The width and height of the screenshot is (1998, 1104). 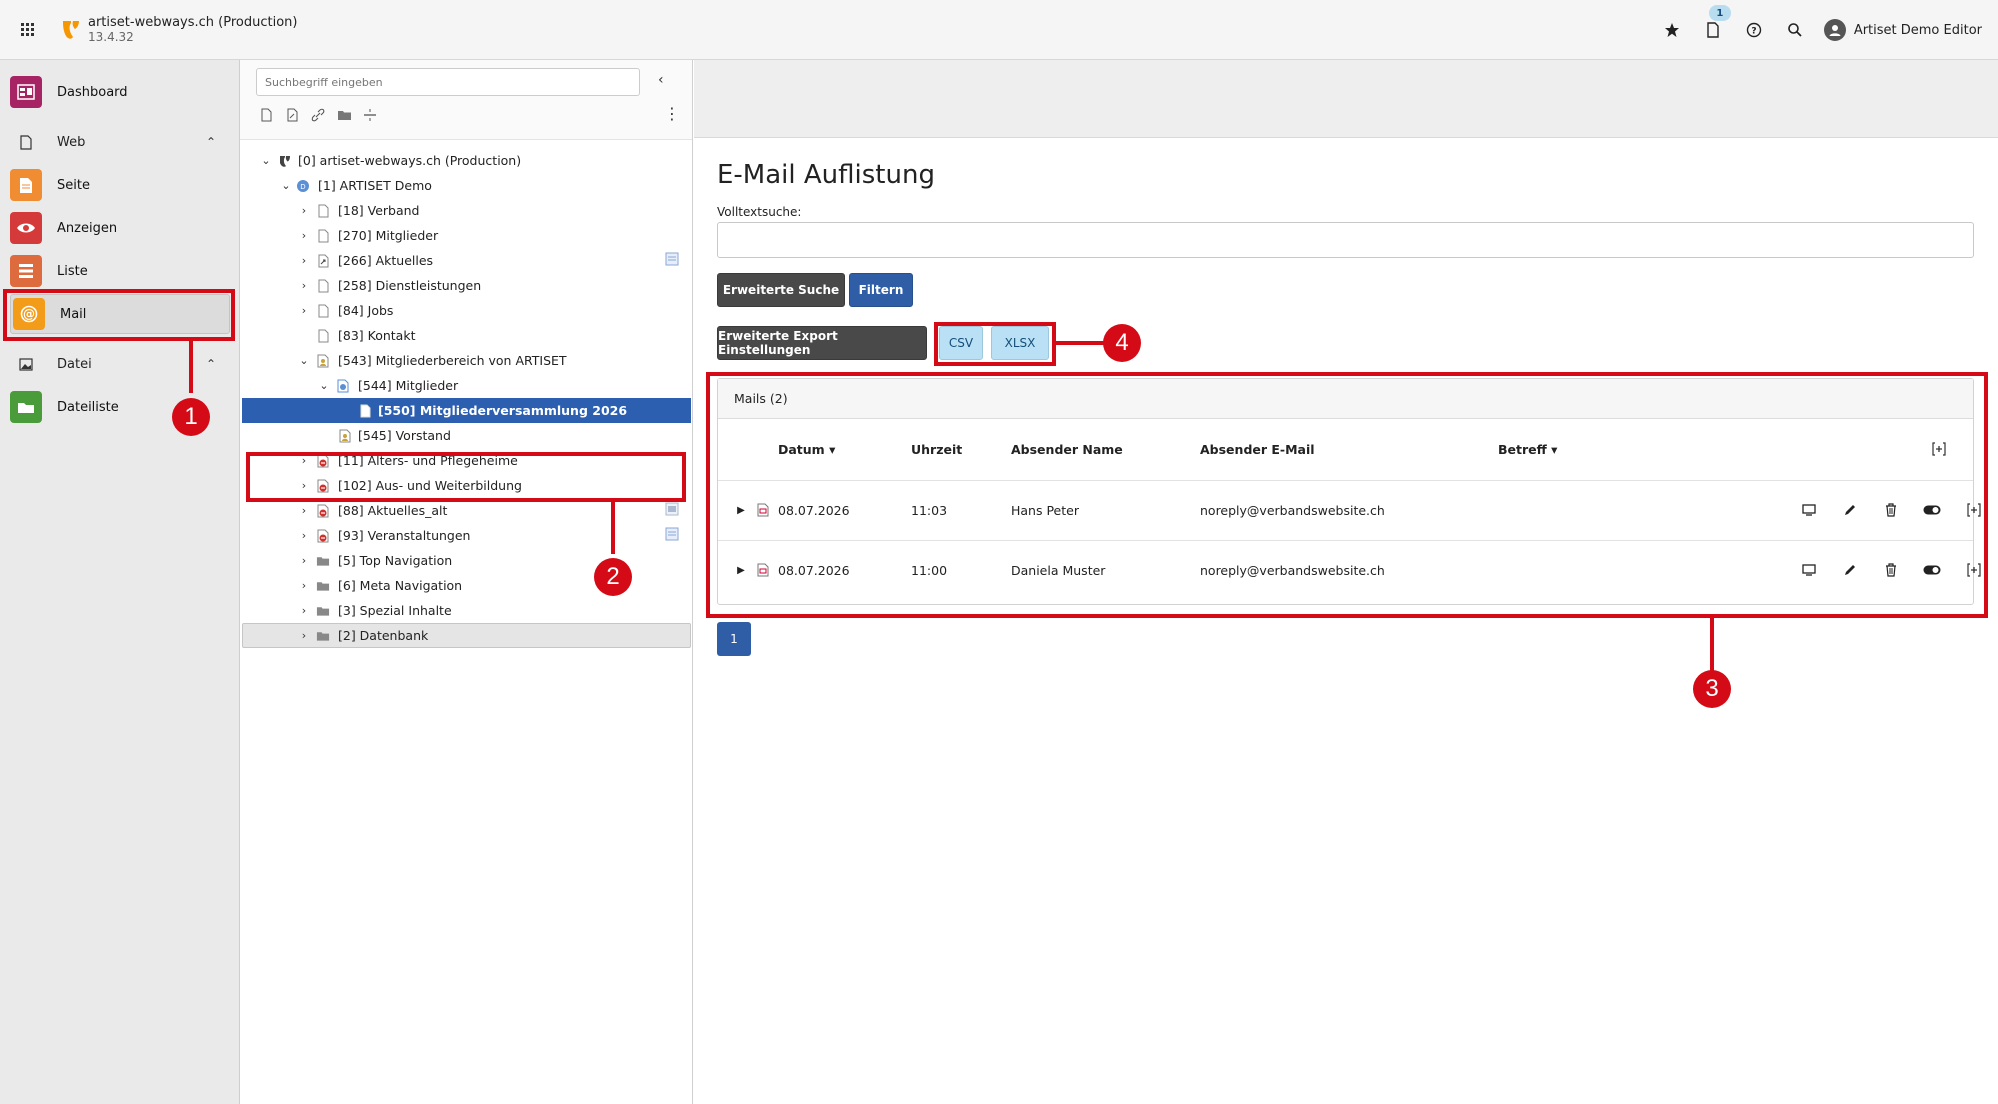 I want to click on module-mail: @ Mail, so click(x=120, y=314).